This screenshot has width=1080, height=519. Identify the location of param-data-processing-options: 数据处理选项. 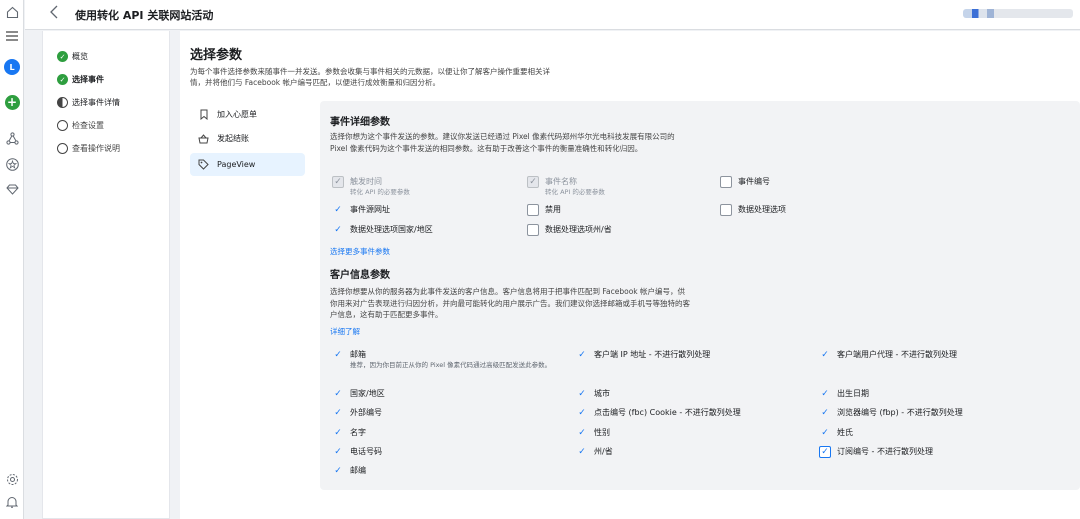
(753, 210).